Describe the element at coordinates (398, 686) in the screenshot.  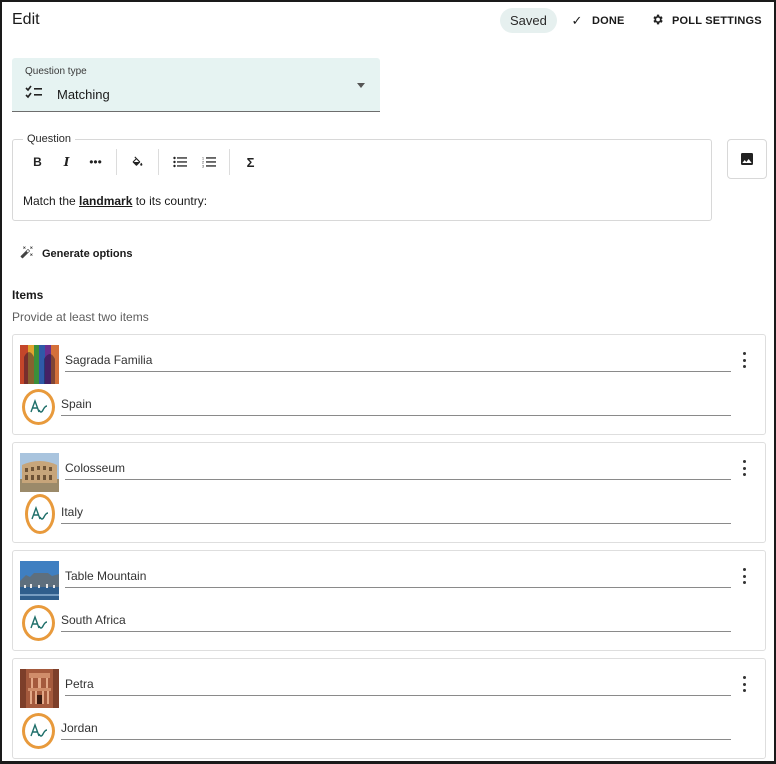
I see `item-term-input: Petra` at that location.